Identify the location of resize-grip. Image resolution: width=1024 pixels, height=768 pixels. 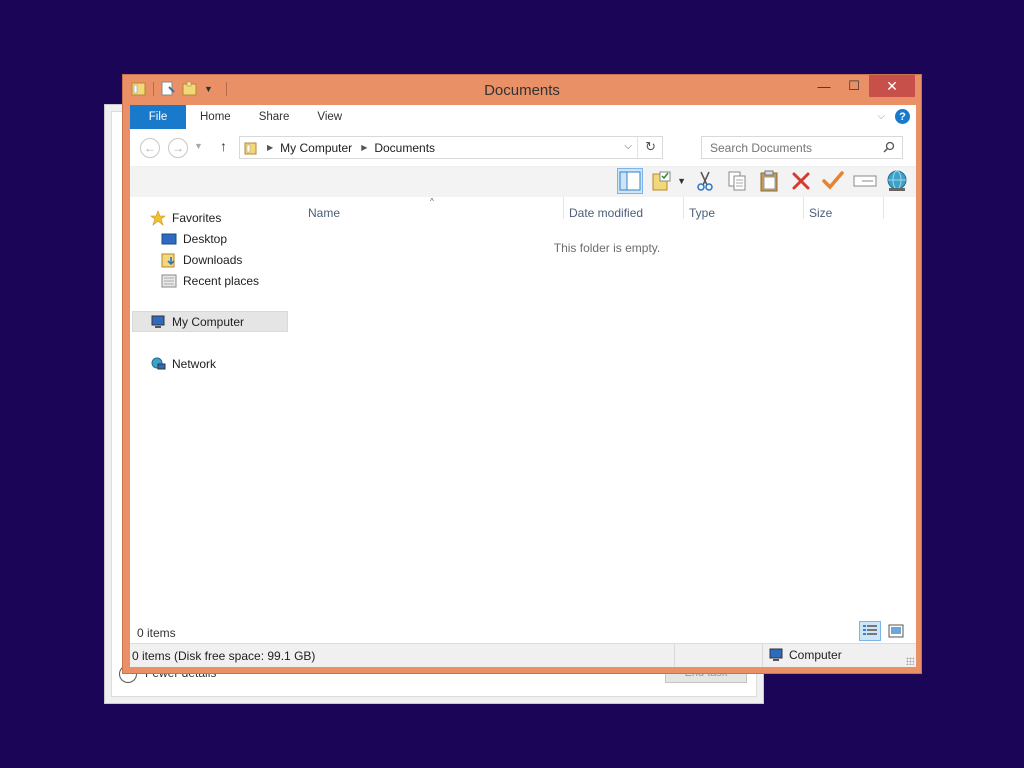
(910, 661).